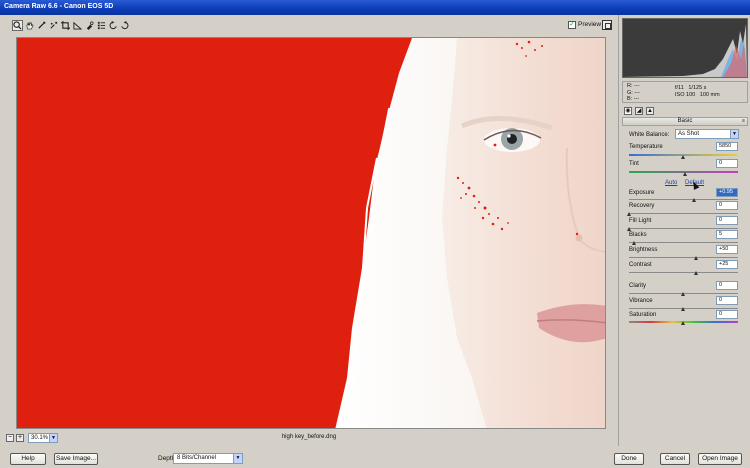 This screenshot has height=468, width=750. I want to click on brightness-field: +50, so click(727, 249).